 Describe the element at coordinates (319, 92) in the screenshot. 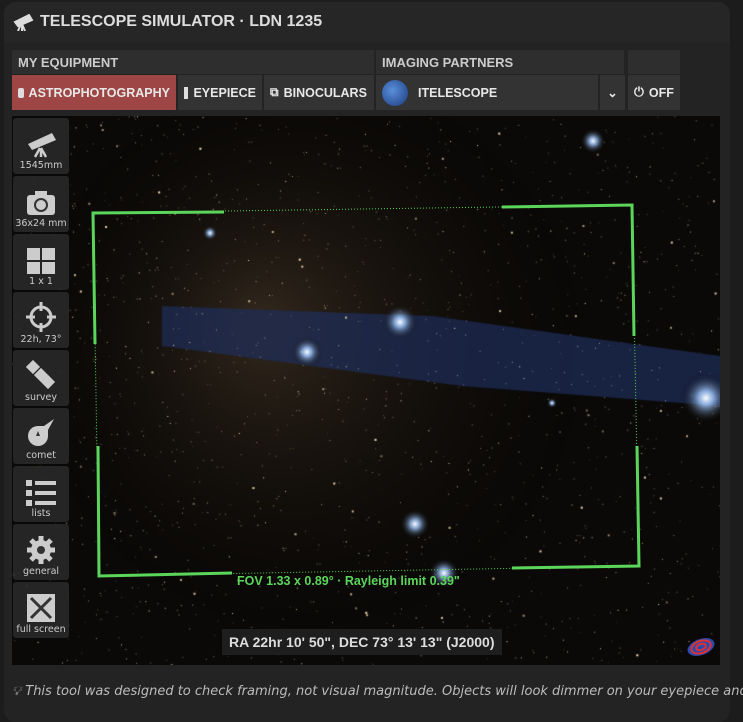

I see `binoculars-button: ⧉ BINOCULARS` at that location.